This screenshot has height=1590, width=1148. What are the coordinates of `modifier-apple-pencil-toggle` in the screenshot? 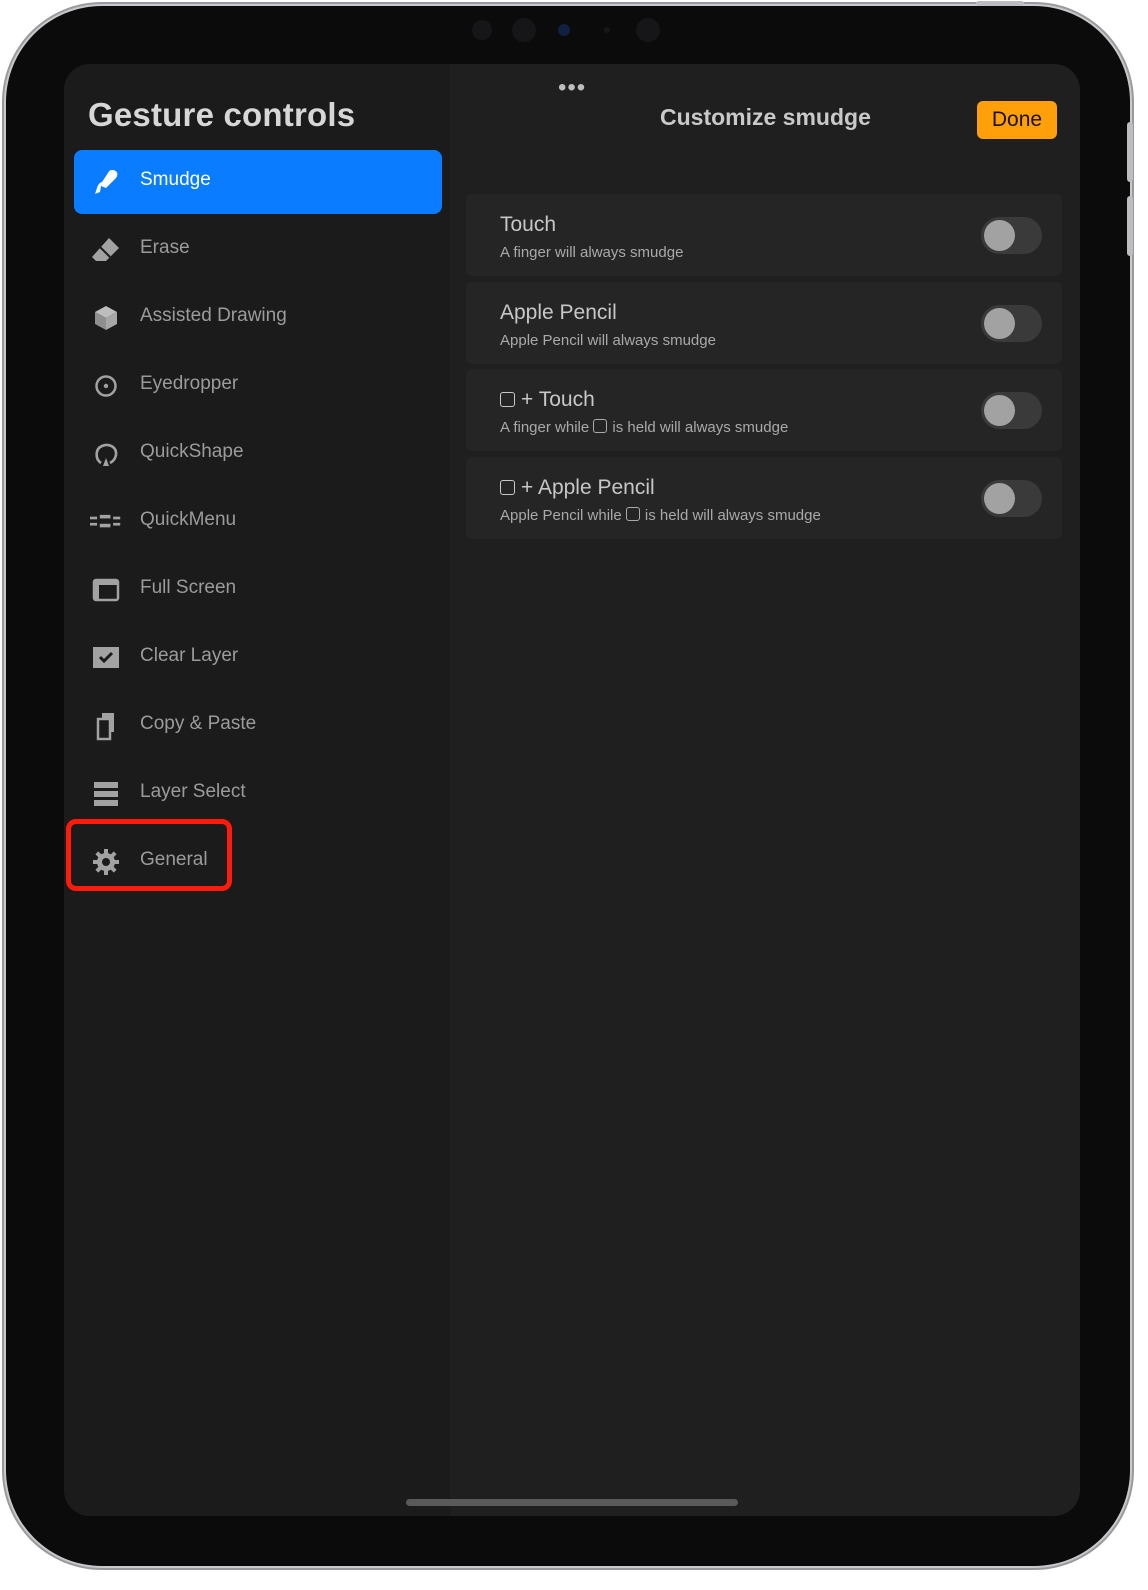 It's located at (1011, 498).